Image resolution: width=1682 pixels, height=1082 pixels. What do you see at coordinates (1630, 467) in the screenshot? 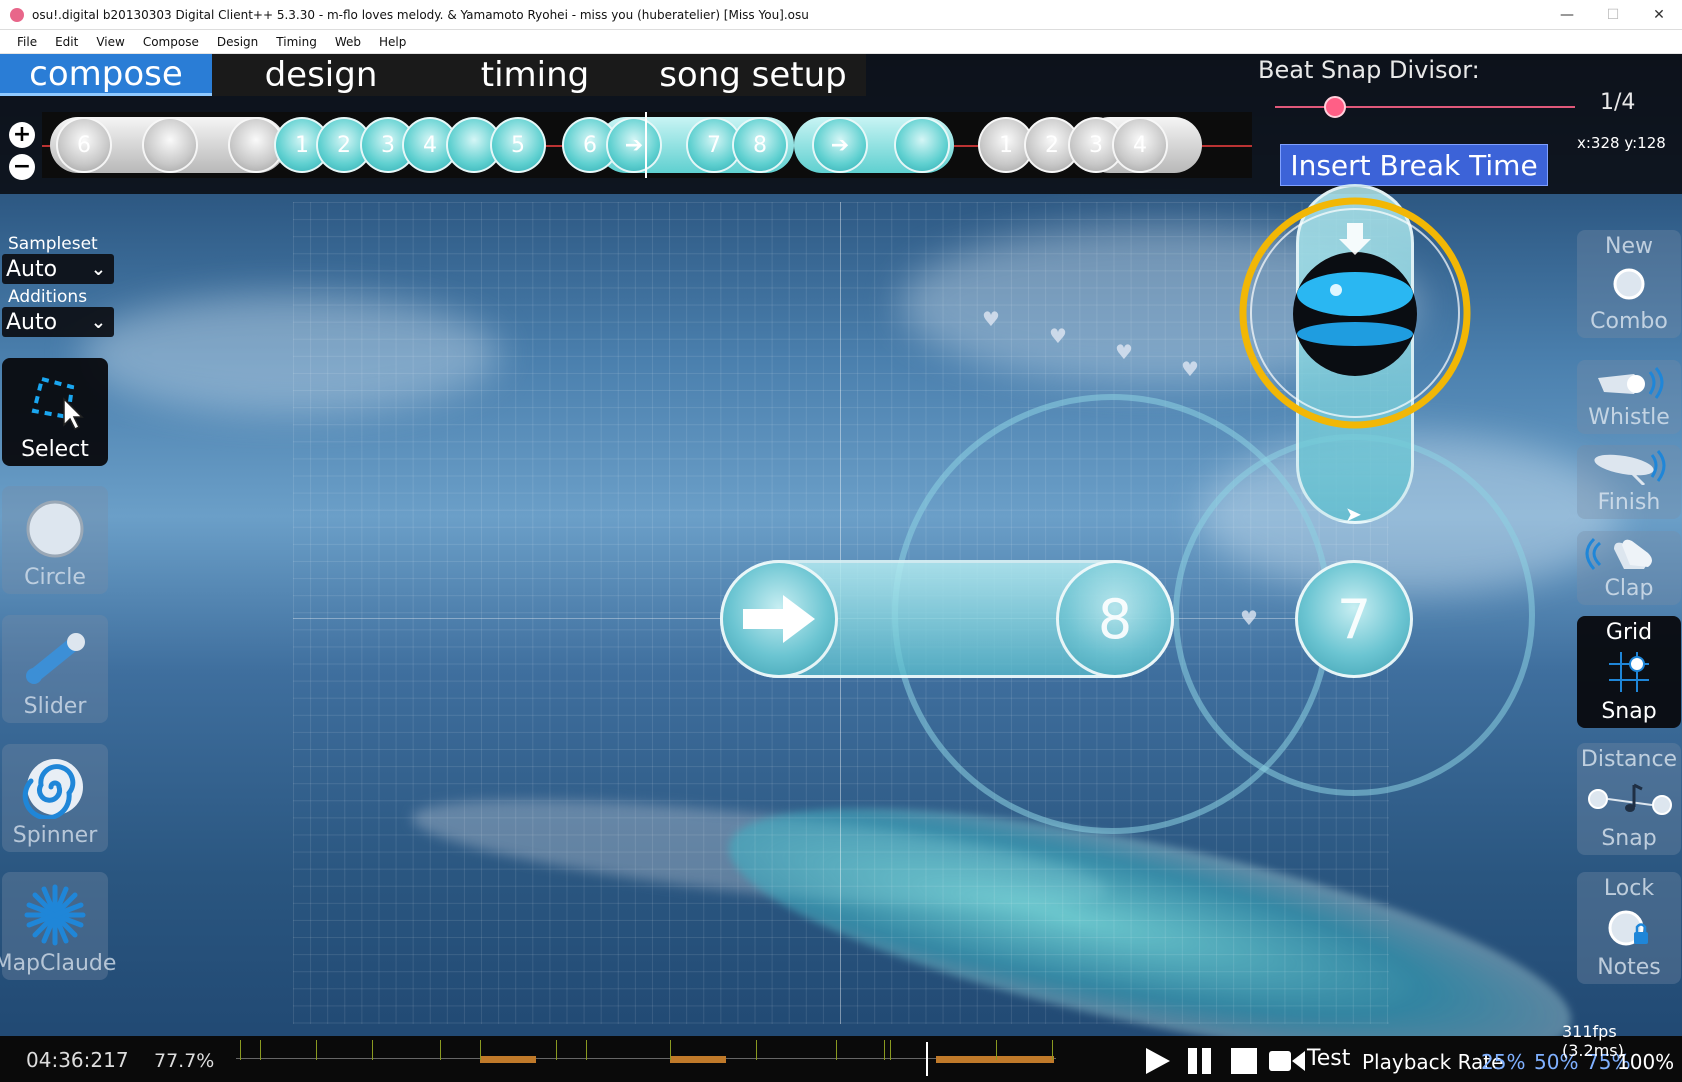
I see `finish-cymbal-icon` at bounding box center [1630, 467].